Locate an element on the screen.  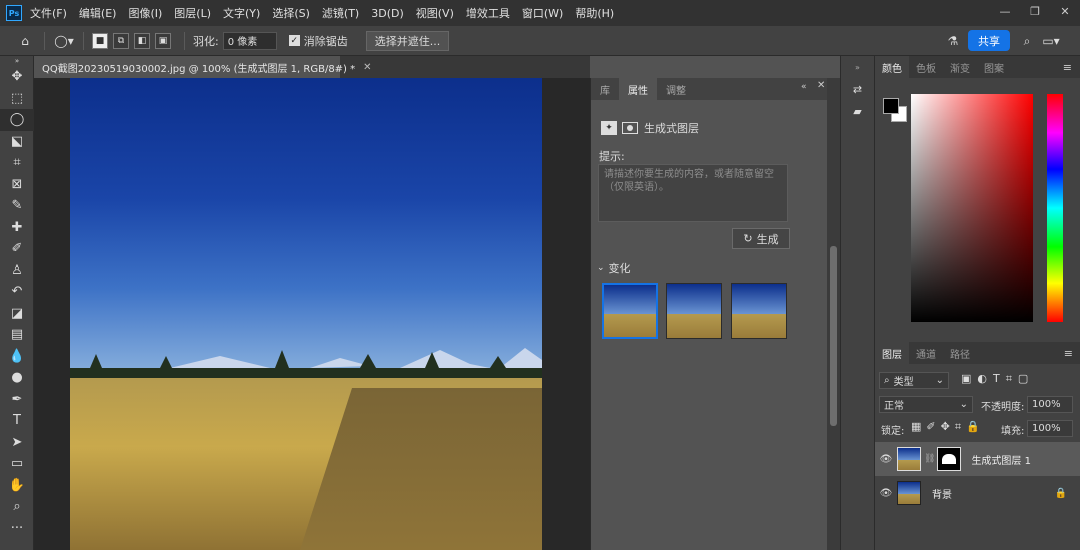
foreground-color-swatch is located at coordinates (891, 106).